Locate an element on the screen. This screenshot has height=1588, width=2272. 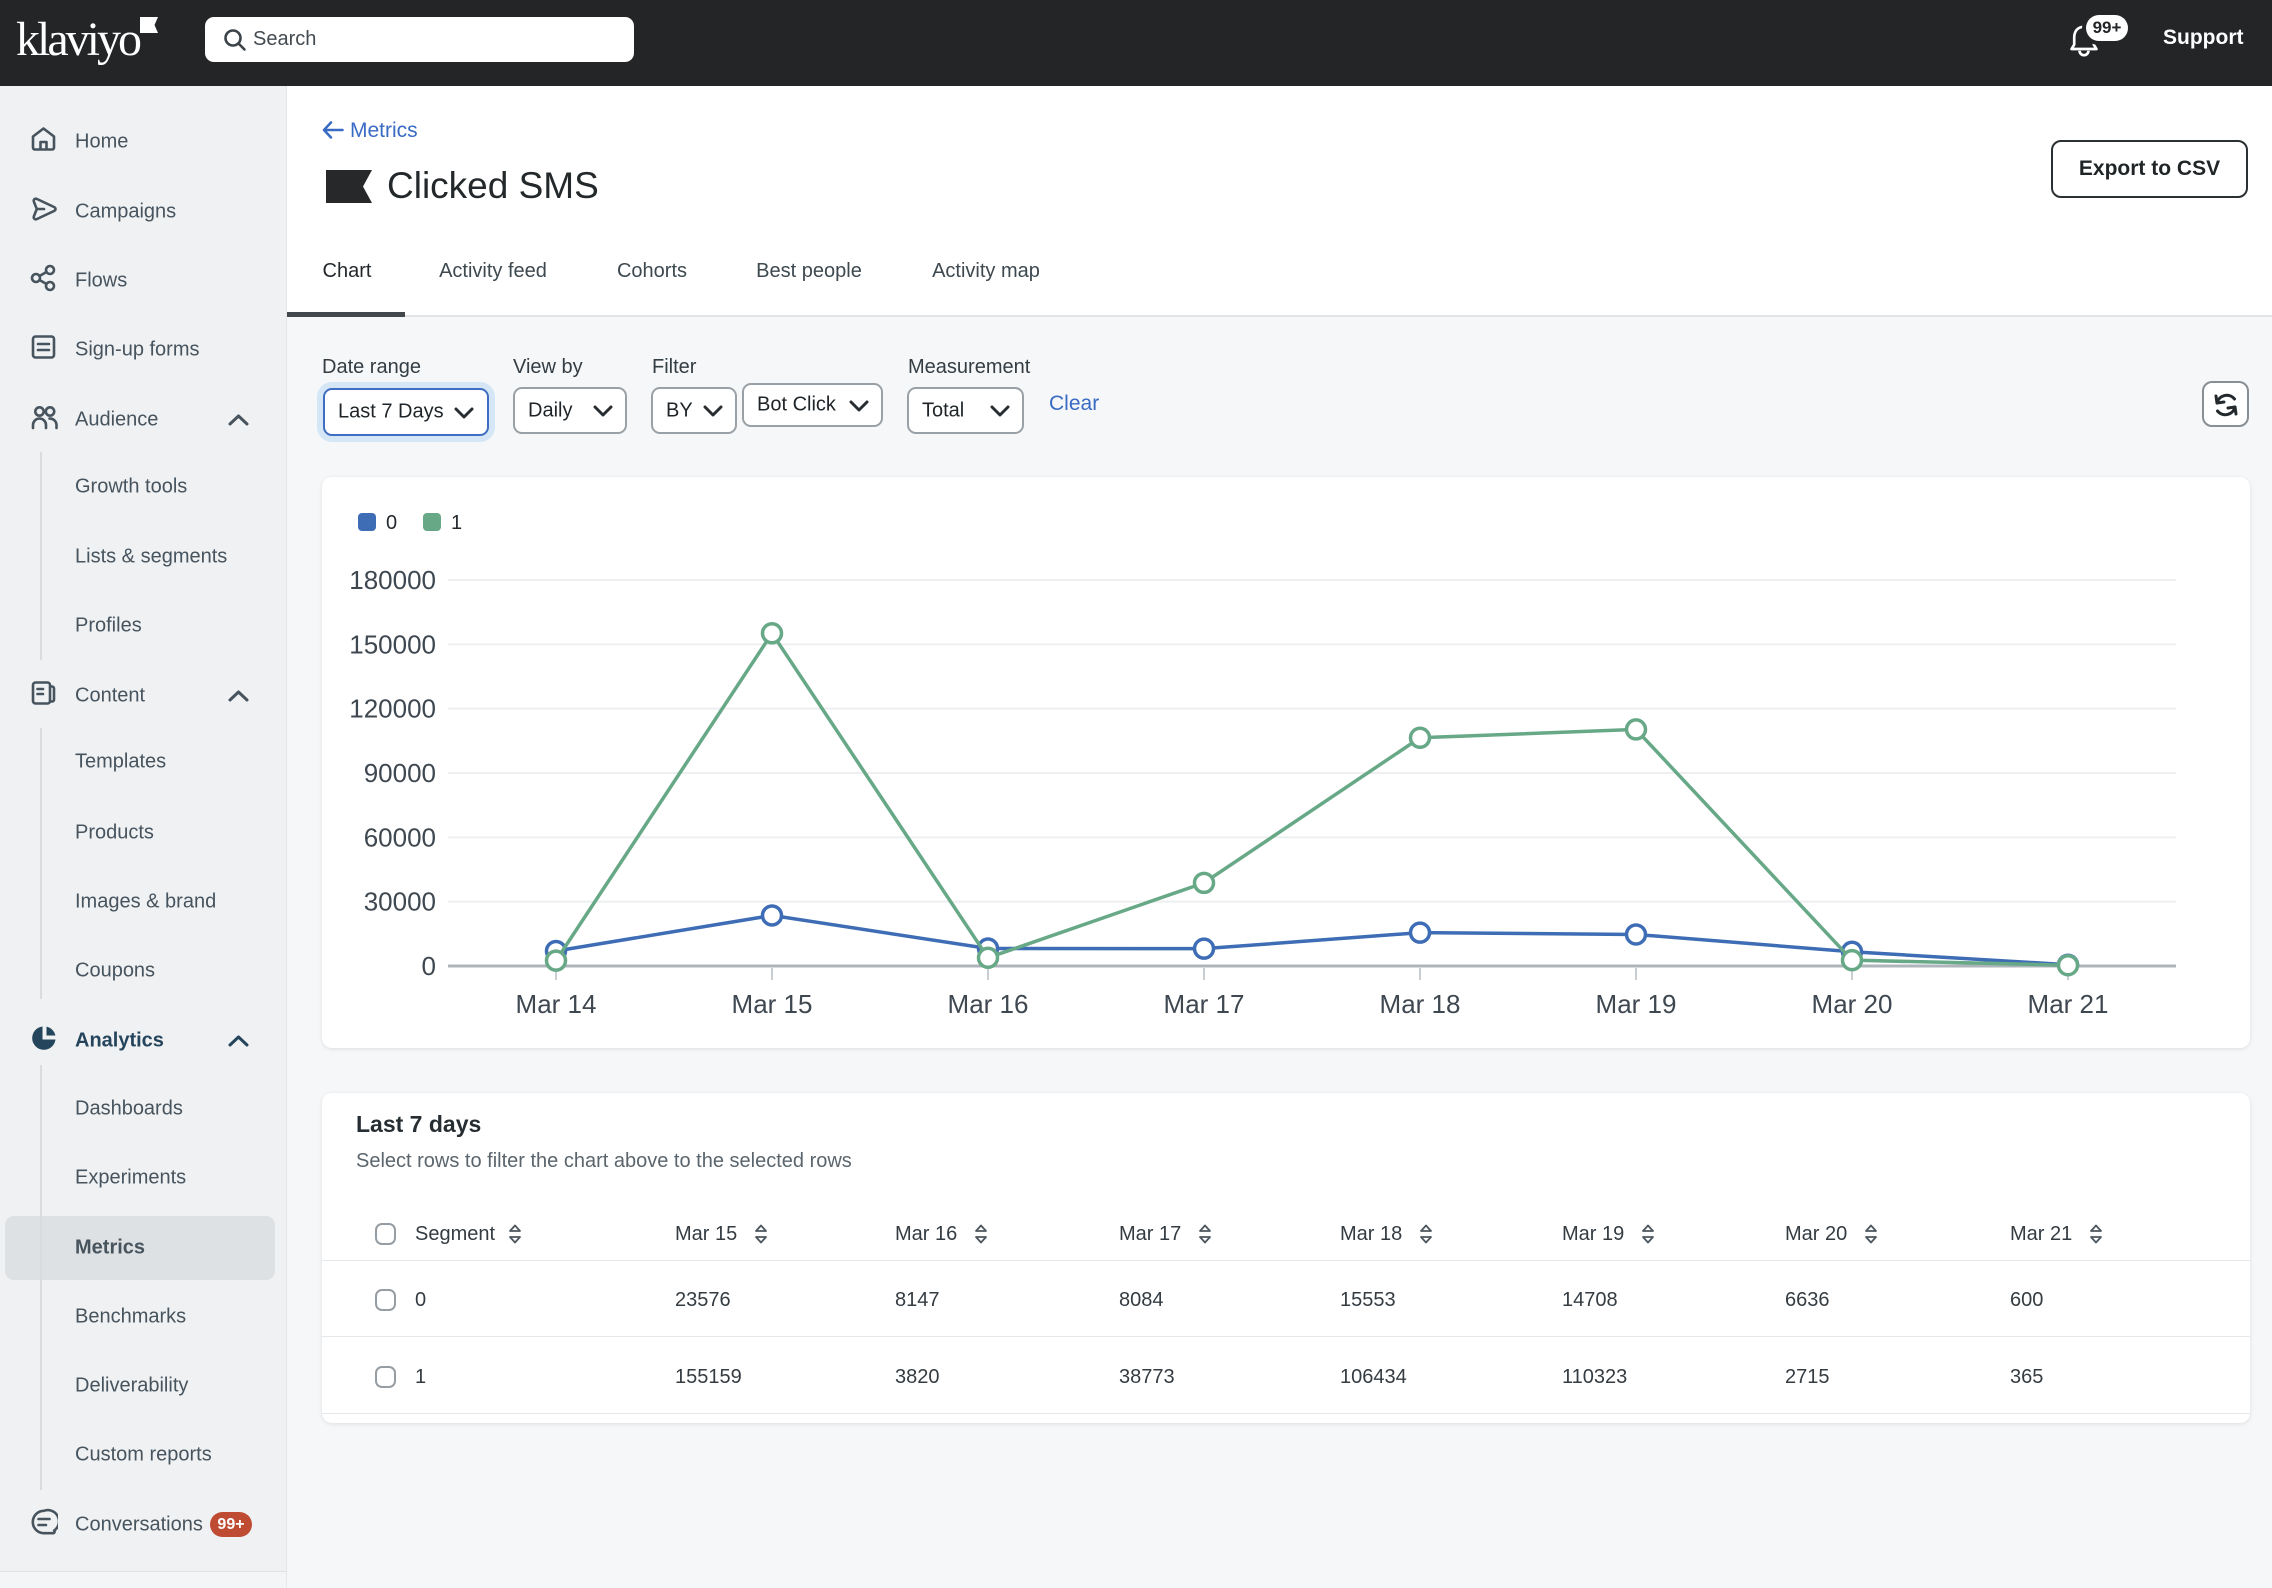
svg-text: 150000 is located at coordinates (392, 644).